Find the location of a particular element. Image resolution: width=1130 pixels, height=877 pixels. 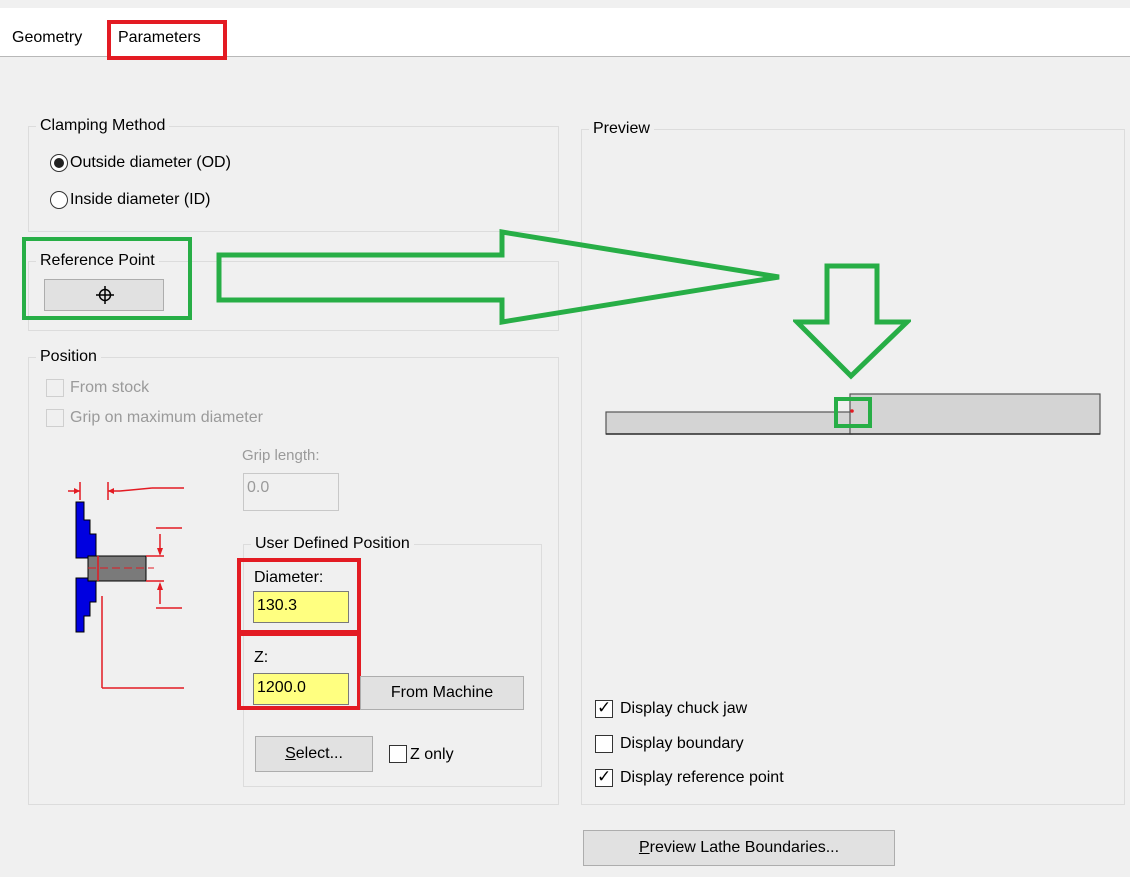

grip-max-diameter-checkbox is located at coordinates (55, 418).